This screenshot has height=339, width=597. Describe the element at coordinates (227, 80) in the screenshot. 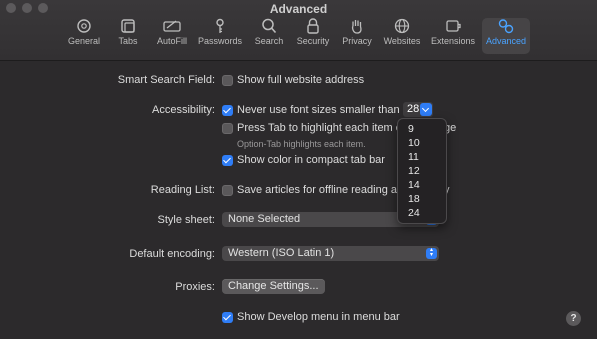

I see `show-full-address-checkbox` at that location.